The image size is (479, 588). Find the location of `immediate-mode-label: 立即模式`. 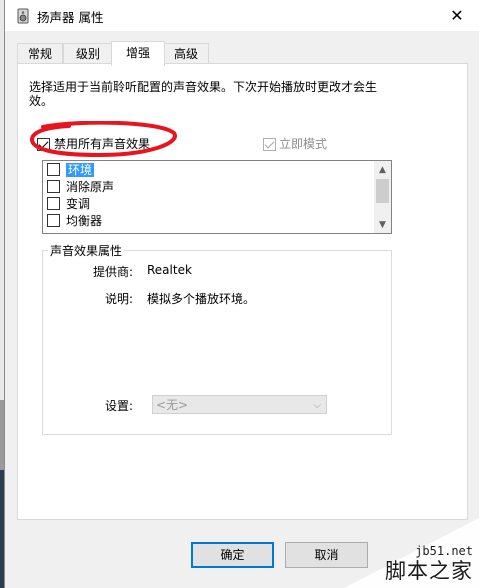

immediate-mode-label: 立即模式 is located at coordinates (303, 144).